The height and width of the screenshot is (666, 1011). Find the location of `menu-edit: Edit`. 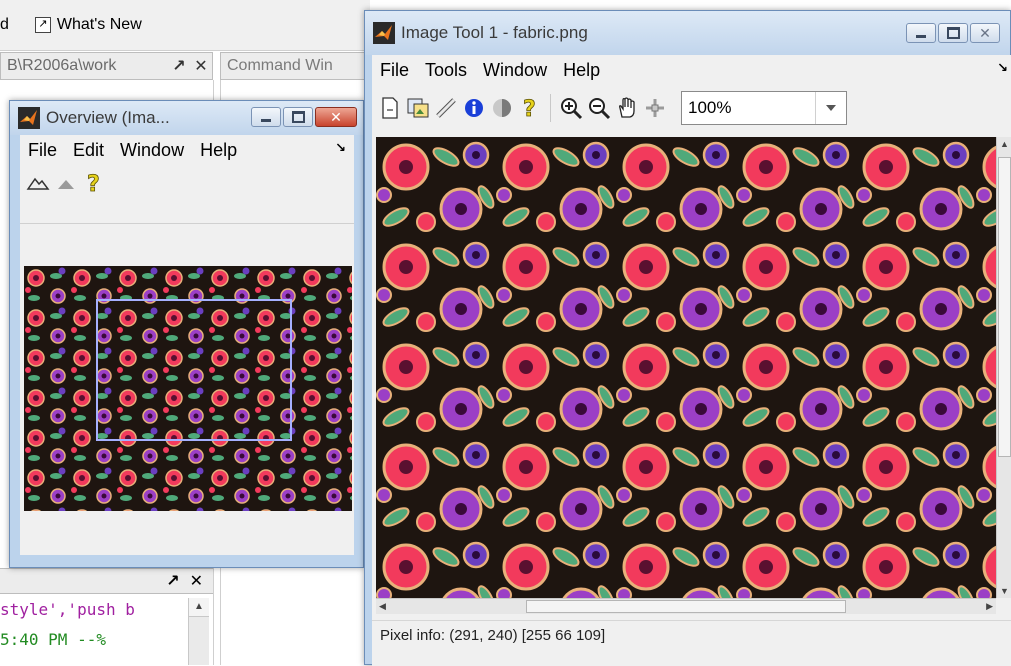

menu-edit: Edit is located at coordinates (88, 150).